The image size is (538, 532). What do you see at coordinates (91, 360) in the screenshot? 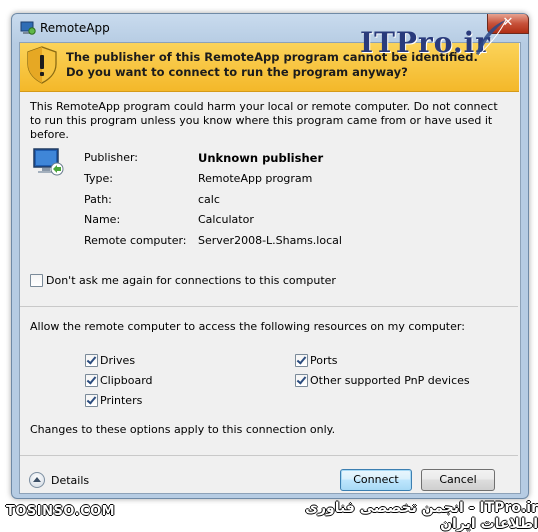
I see `drives-checkbox` at bounding box center [91, 360].